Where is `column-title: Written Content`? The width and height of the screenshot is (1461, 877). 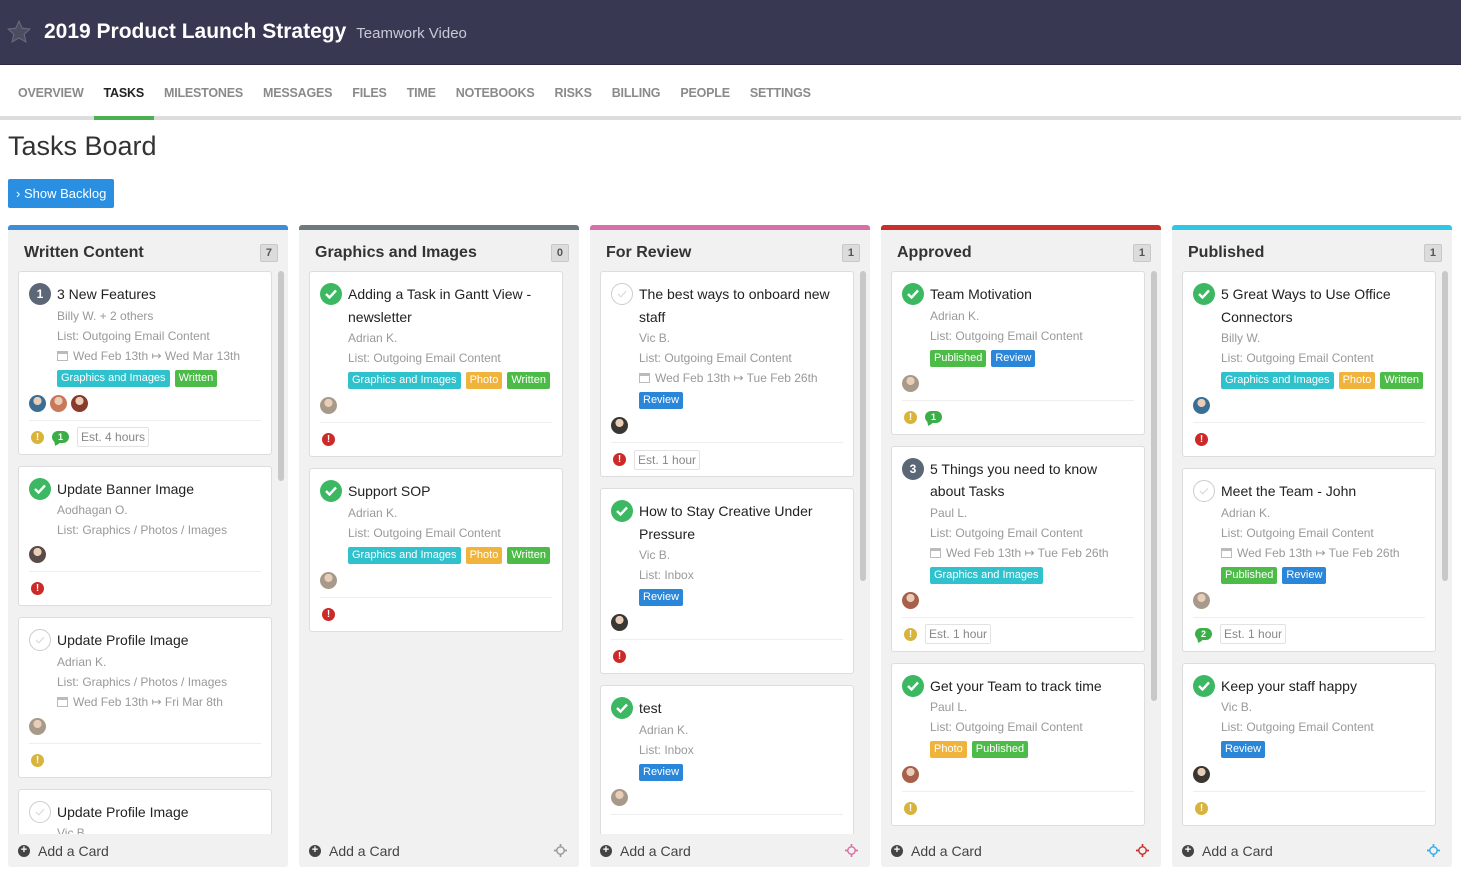
column-title: Written Content is located at coordinates (84, 253).